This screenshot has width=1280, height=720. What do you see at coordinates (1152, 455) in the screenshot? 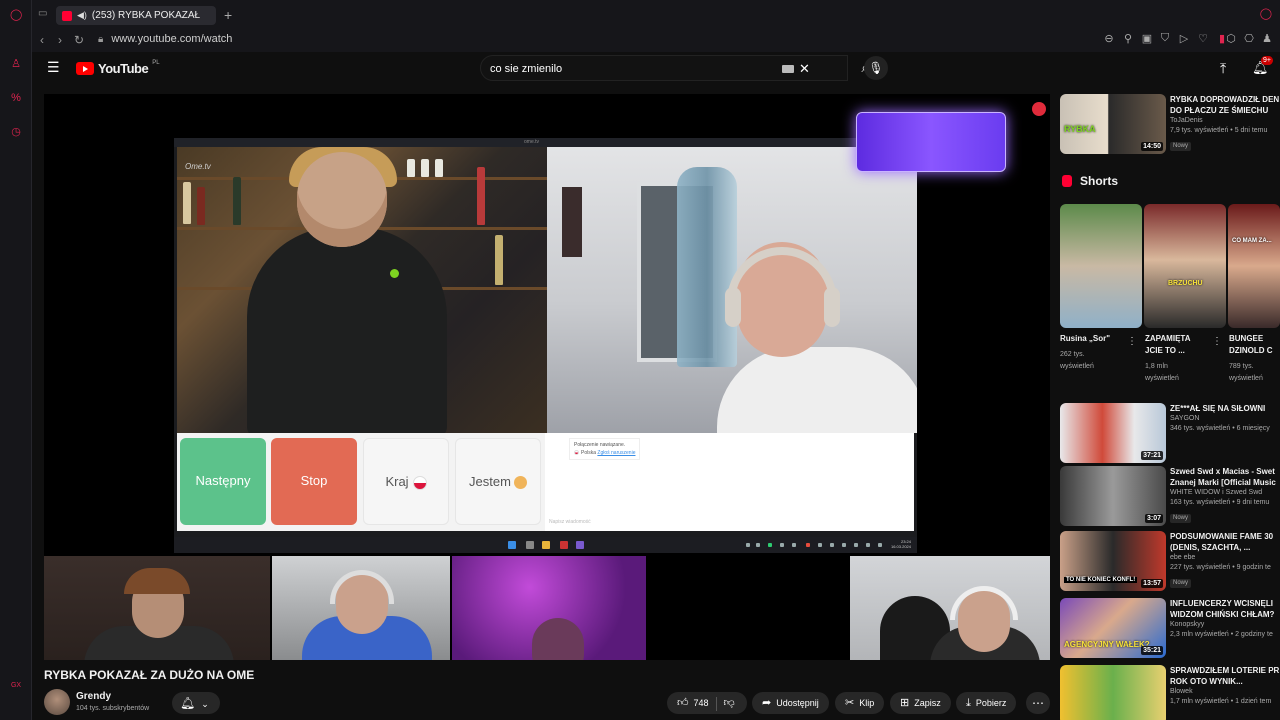
I see `video-duration: 37:21` at bounding box center [1152, 455].